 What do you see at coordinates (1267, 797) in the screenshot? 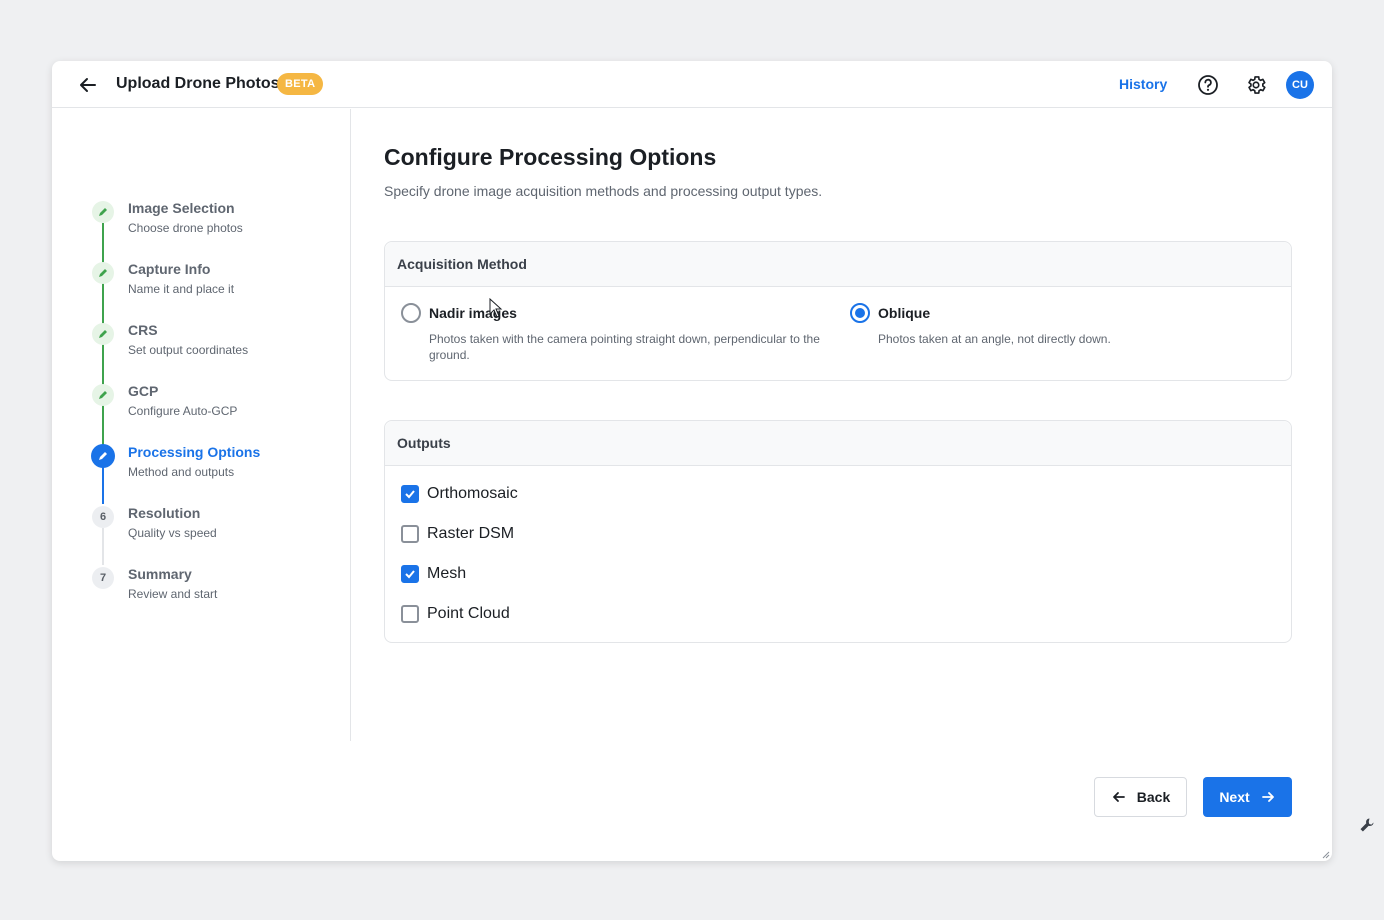
I see `arrow-right-icon` at bounding box center [1267, 797].